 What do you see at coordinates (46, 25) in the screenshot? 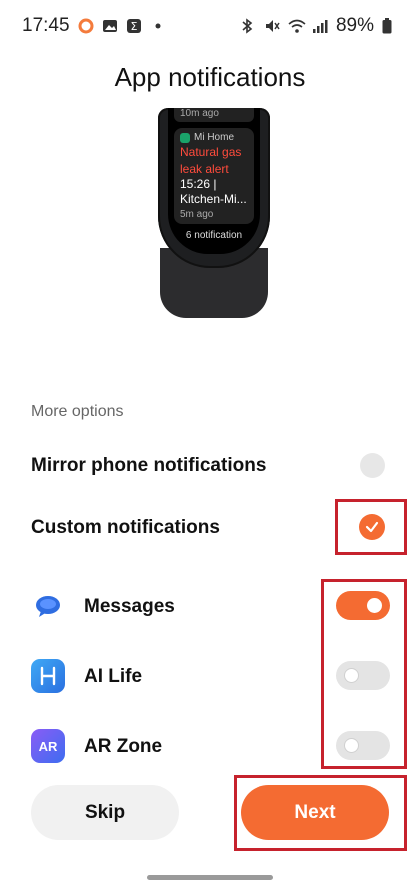
I see `status-time: 17:45` at bounding box center [46, 25].